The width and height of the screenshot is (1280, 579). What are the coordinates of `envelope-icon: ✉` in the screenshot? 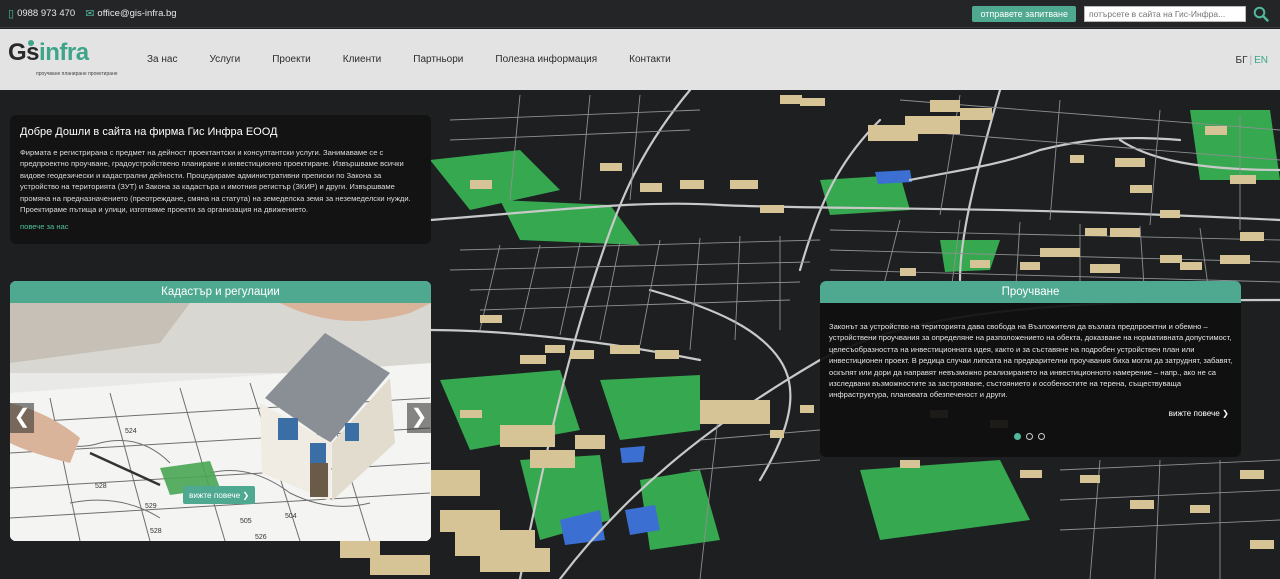 It's located at (90, 14).